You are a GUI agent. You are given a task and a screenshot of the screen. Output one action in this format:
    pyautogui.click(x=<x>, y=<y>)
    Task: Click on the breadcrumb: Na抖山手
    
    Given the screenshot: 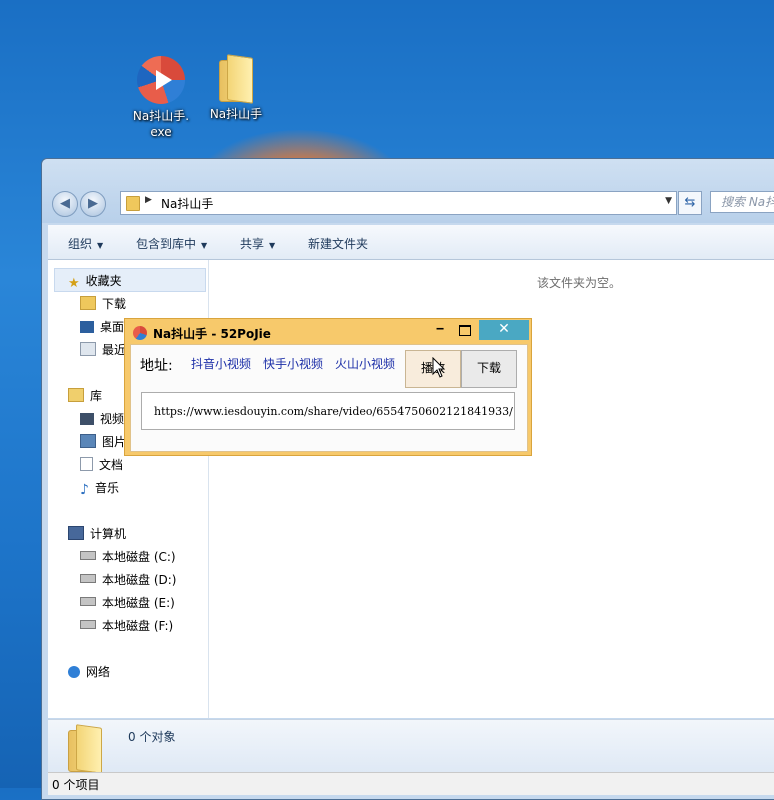 What is the action you would take?
    pyautogui.click(x=187, y=203)
    